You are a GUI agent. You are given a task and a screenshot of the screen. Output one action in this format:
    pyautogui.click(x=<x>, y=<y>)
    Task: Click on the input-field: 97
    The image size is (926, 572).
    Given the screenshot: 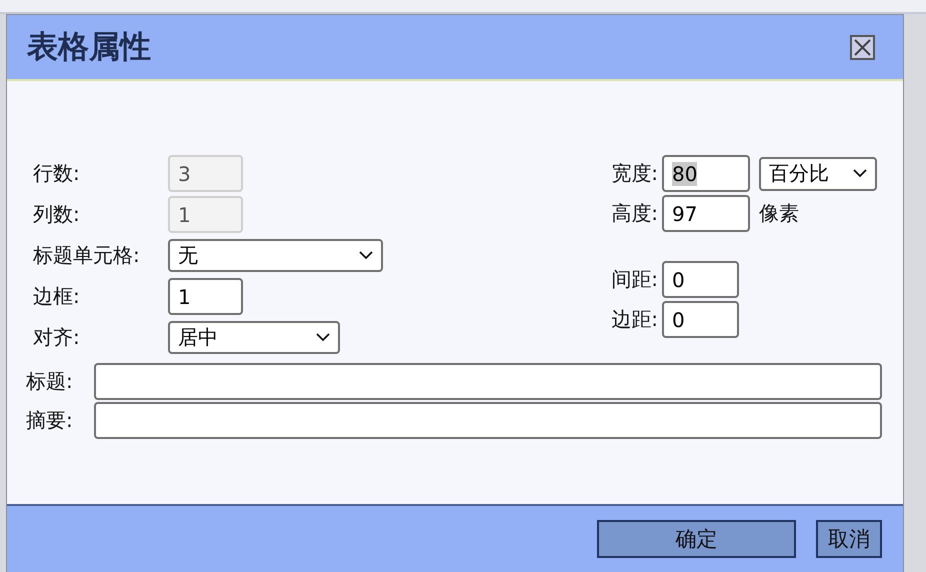 What is the action you would take?
    pyautogui.click(x=706, y=213)
    